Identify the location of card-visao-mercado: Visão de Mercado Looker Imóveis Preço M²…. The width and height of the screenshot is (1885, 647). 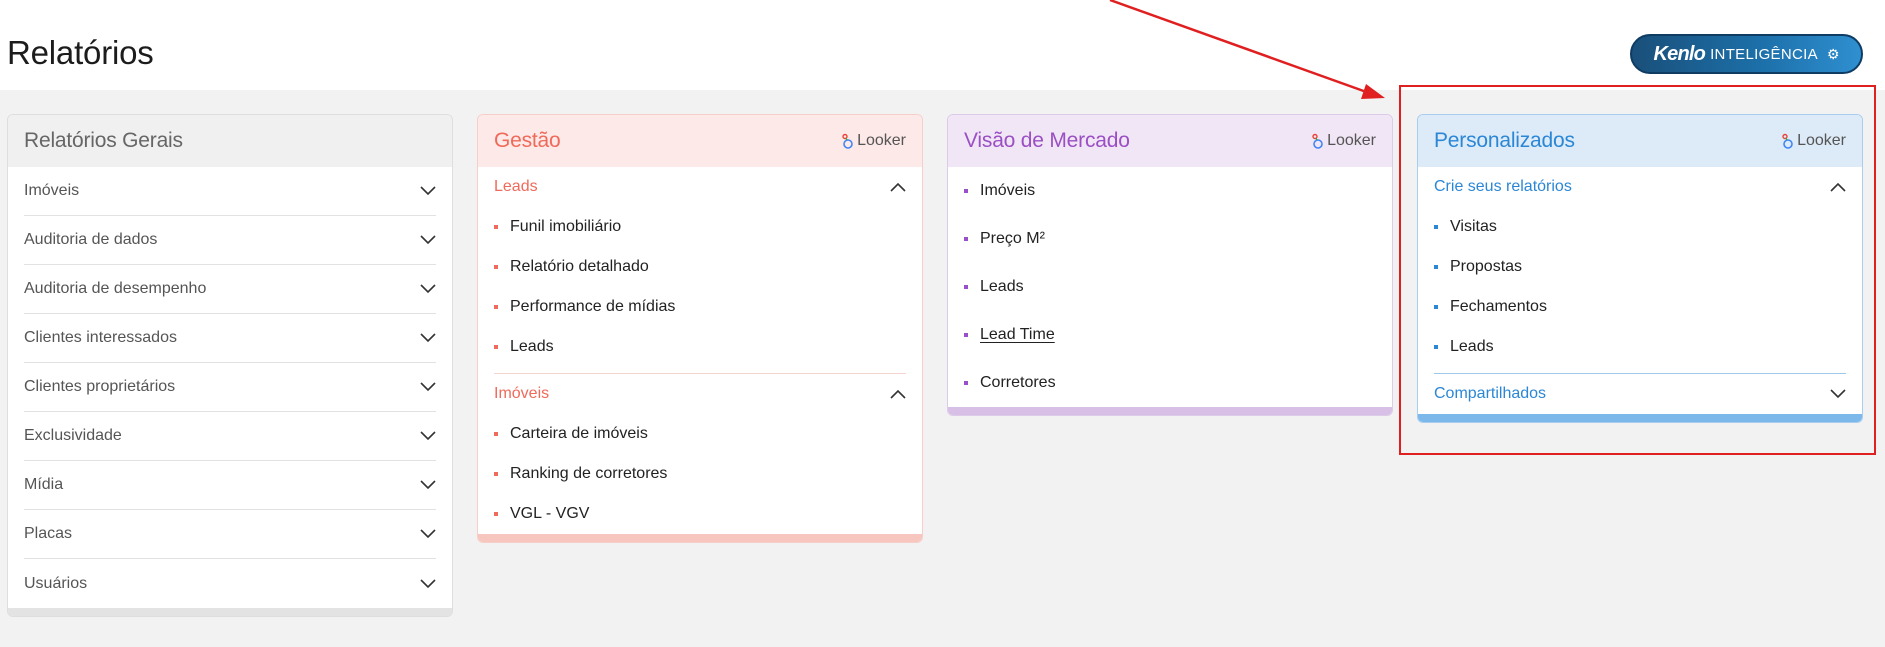
(1170, 265).